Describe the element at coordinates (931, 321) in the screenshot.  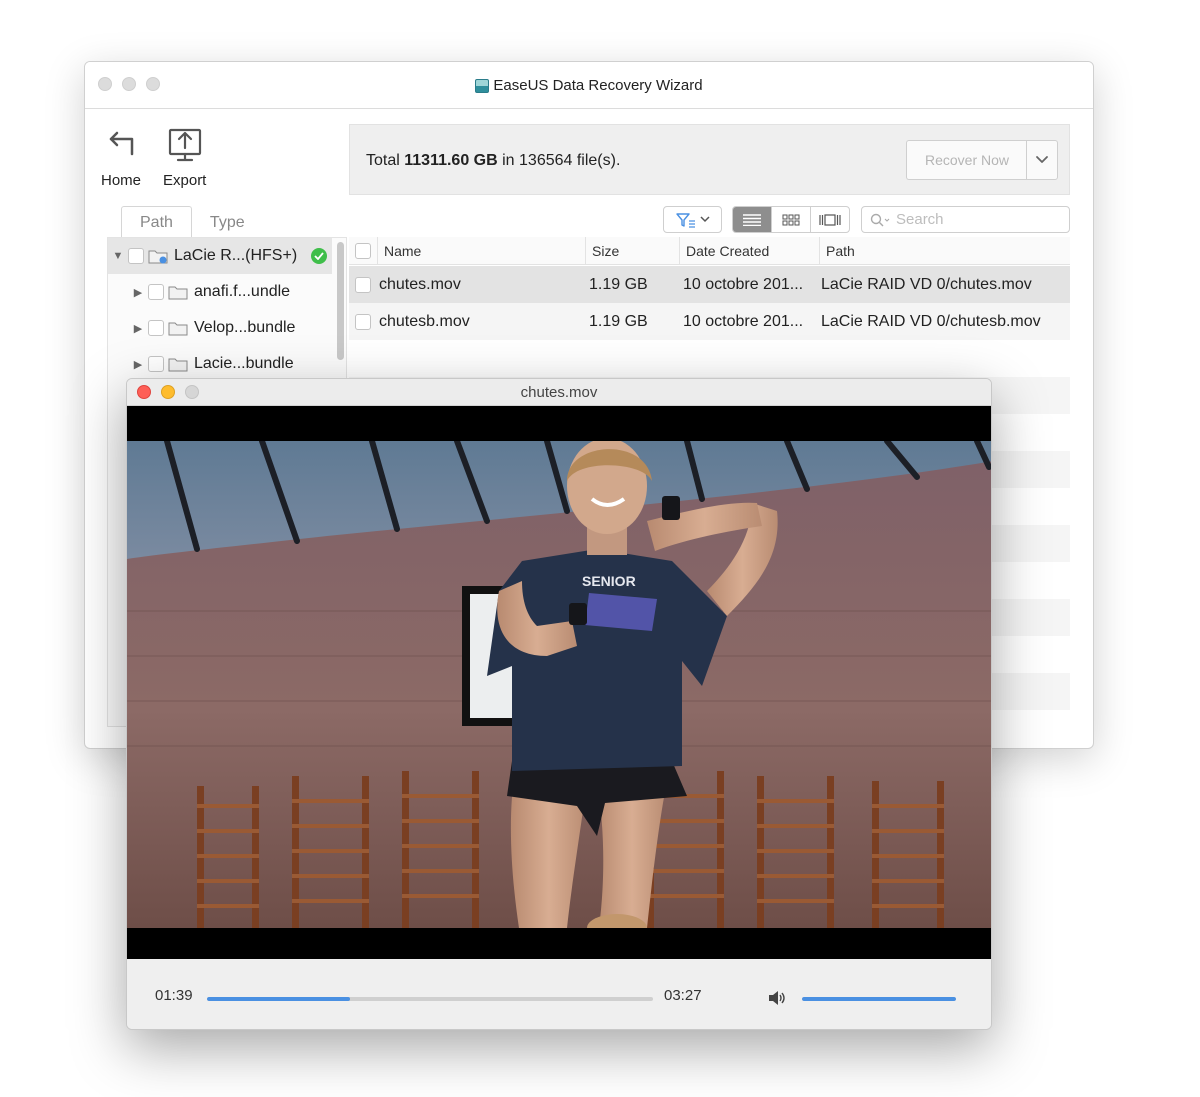
I see `file-path: LaCie RAID VD 0/chutesb.mov` at that location.